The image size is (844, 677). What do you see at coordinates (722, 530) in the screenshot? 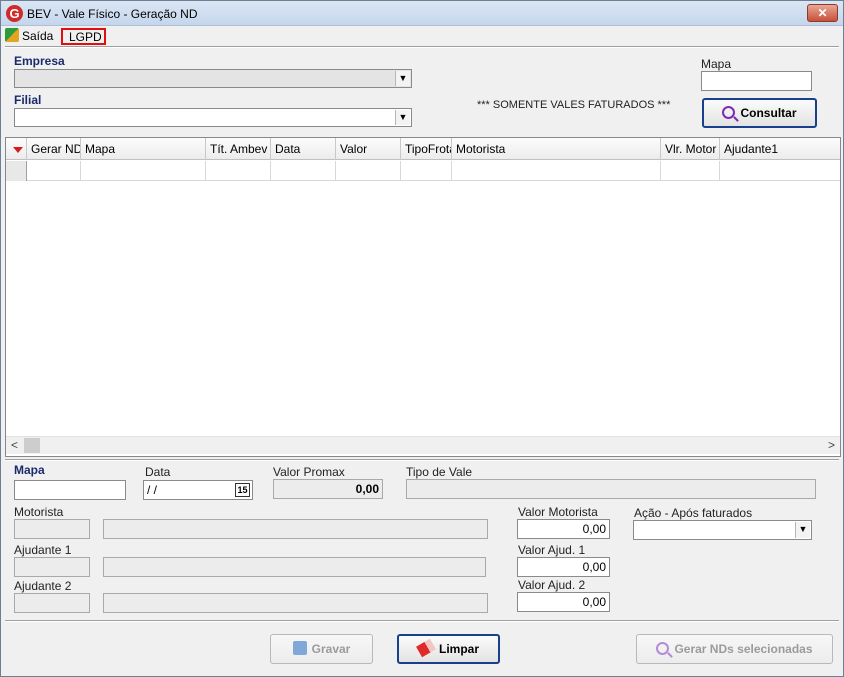
I see `acao-select: ▼` at bounding box center [722, 530].